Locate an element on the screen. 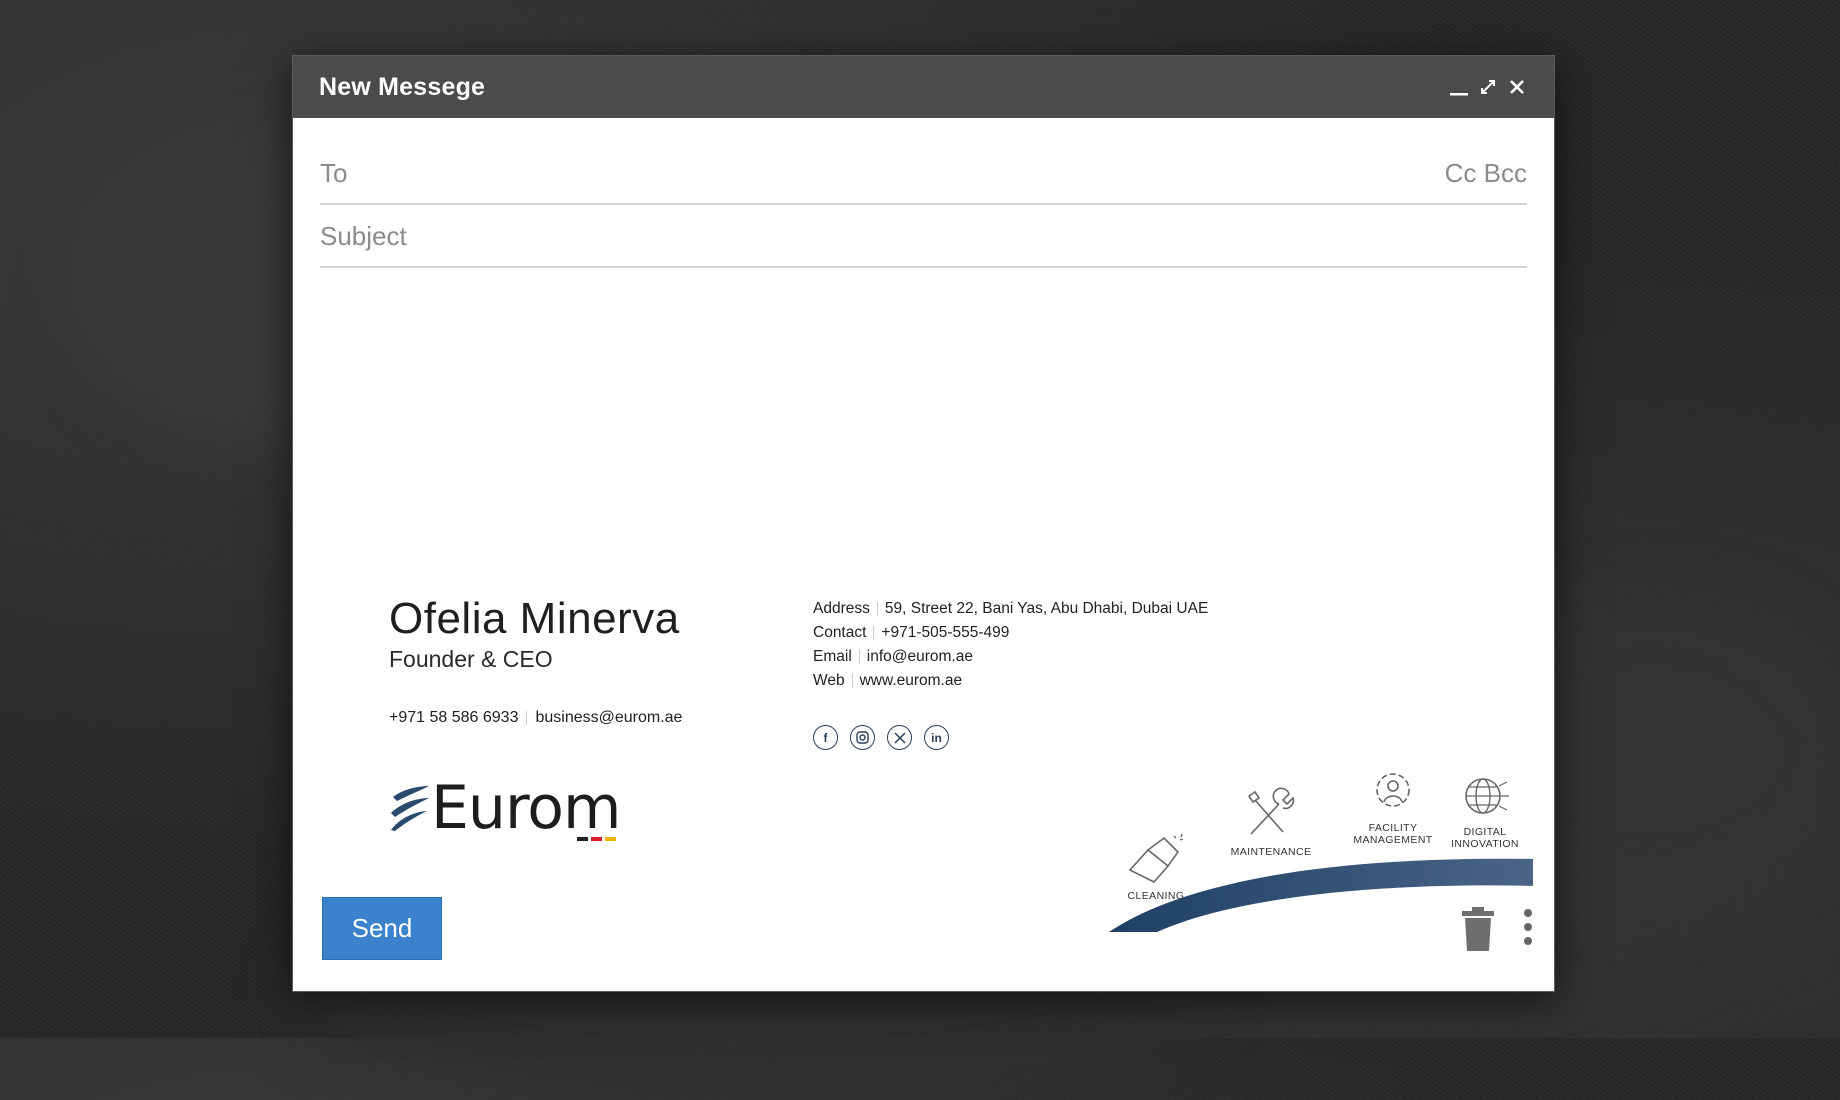 The width and height of the screenshot is (1840, 1100). subject-row is located at coordinates (923, 237).